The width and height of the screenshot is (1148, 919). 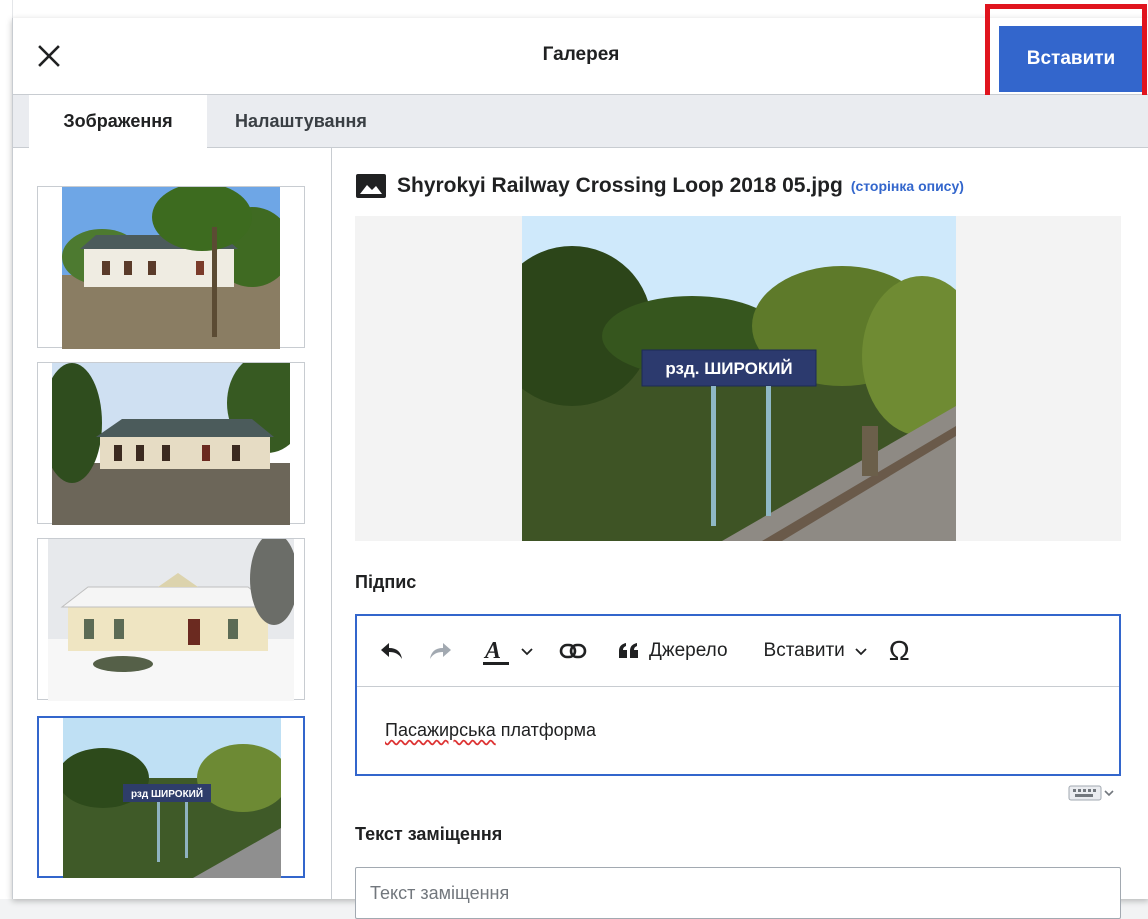 I want to click on caption-text-rest: платформа, so click(x=546, y=730).